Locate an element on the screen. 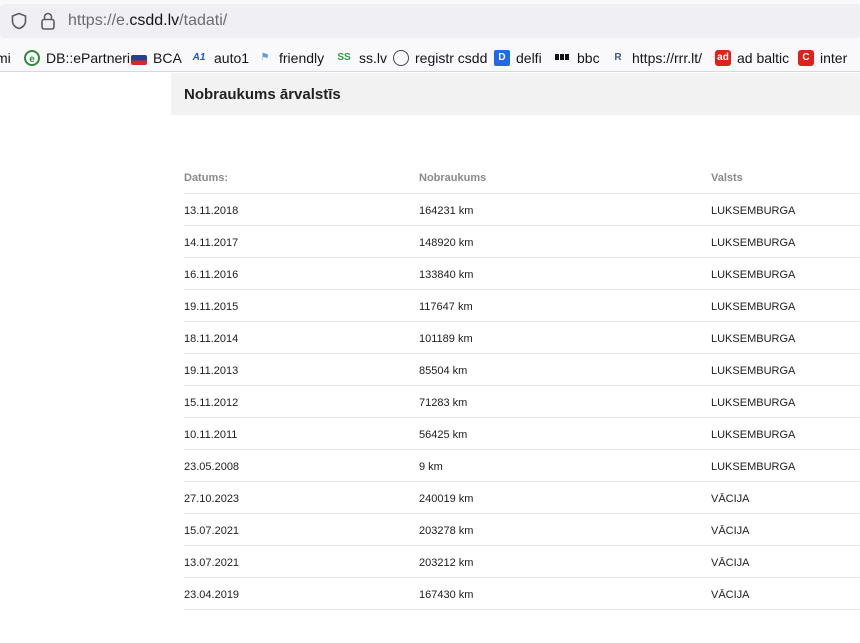  page-title: Nobraukums ārvalstīs is located at coordinates (262, 94).